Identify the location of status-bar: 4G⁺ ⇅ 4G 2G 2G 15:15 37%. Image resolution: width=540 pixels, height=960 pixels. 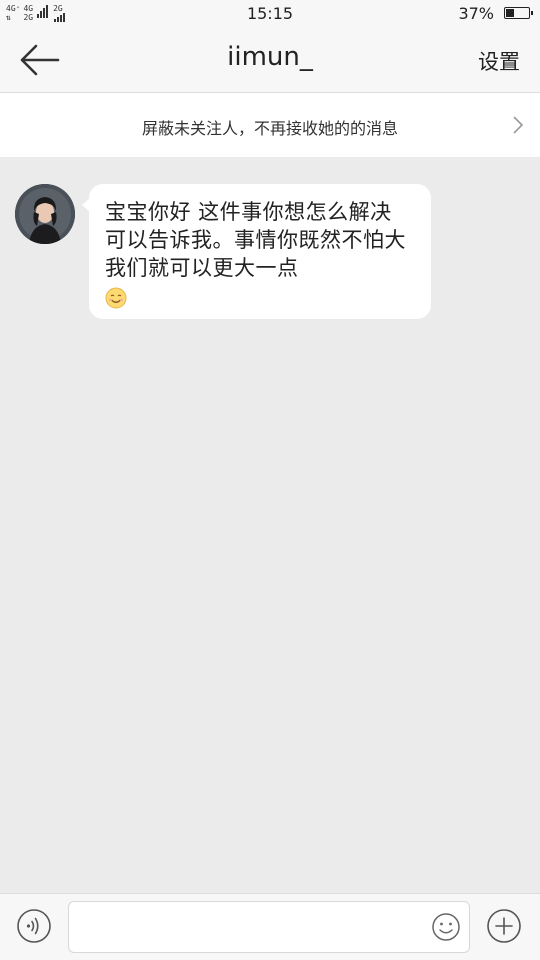
(270, 14).